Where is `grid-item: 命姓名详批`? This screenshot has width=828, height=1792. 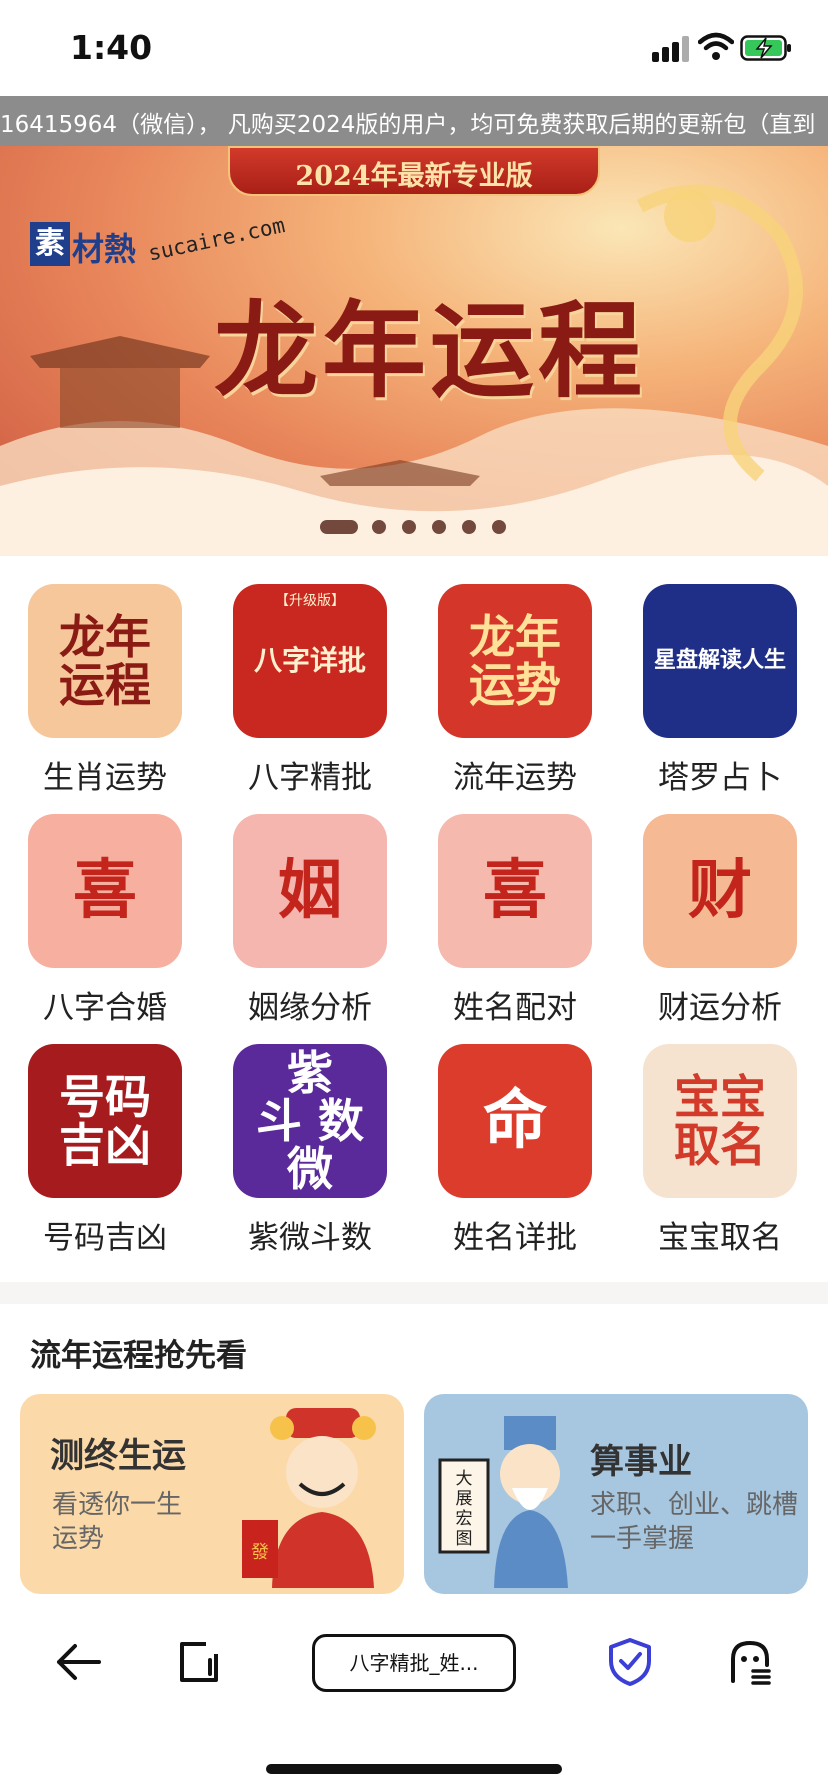
grid-item: 命姓名详批 is located at coordinates (512, 1154).